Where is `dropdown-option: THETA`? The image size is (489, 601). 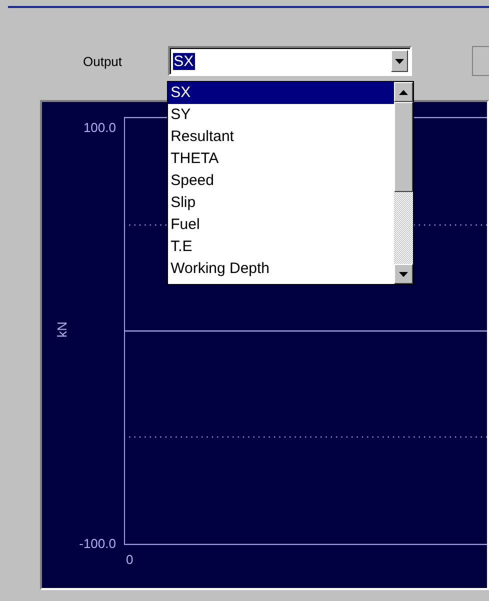 dropdown-option: THETA is located at coordinates (281, 159).